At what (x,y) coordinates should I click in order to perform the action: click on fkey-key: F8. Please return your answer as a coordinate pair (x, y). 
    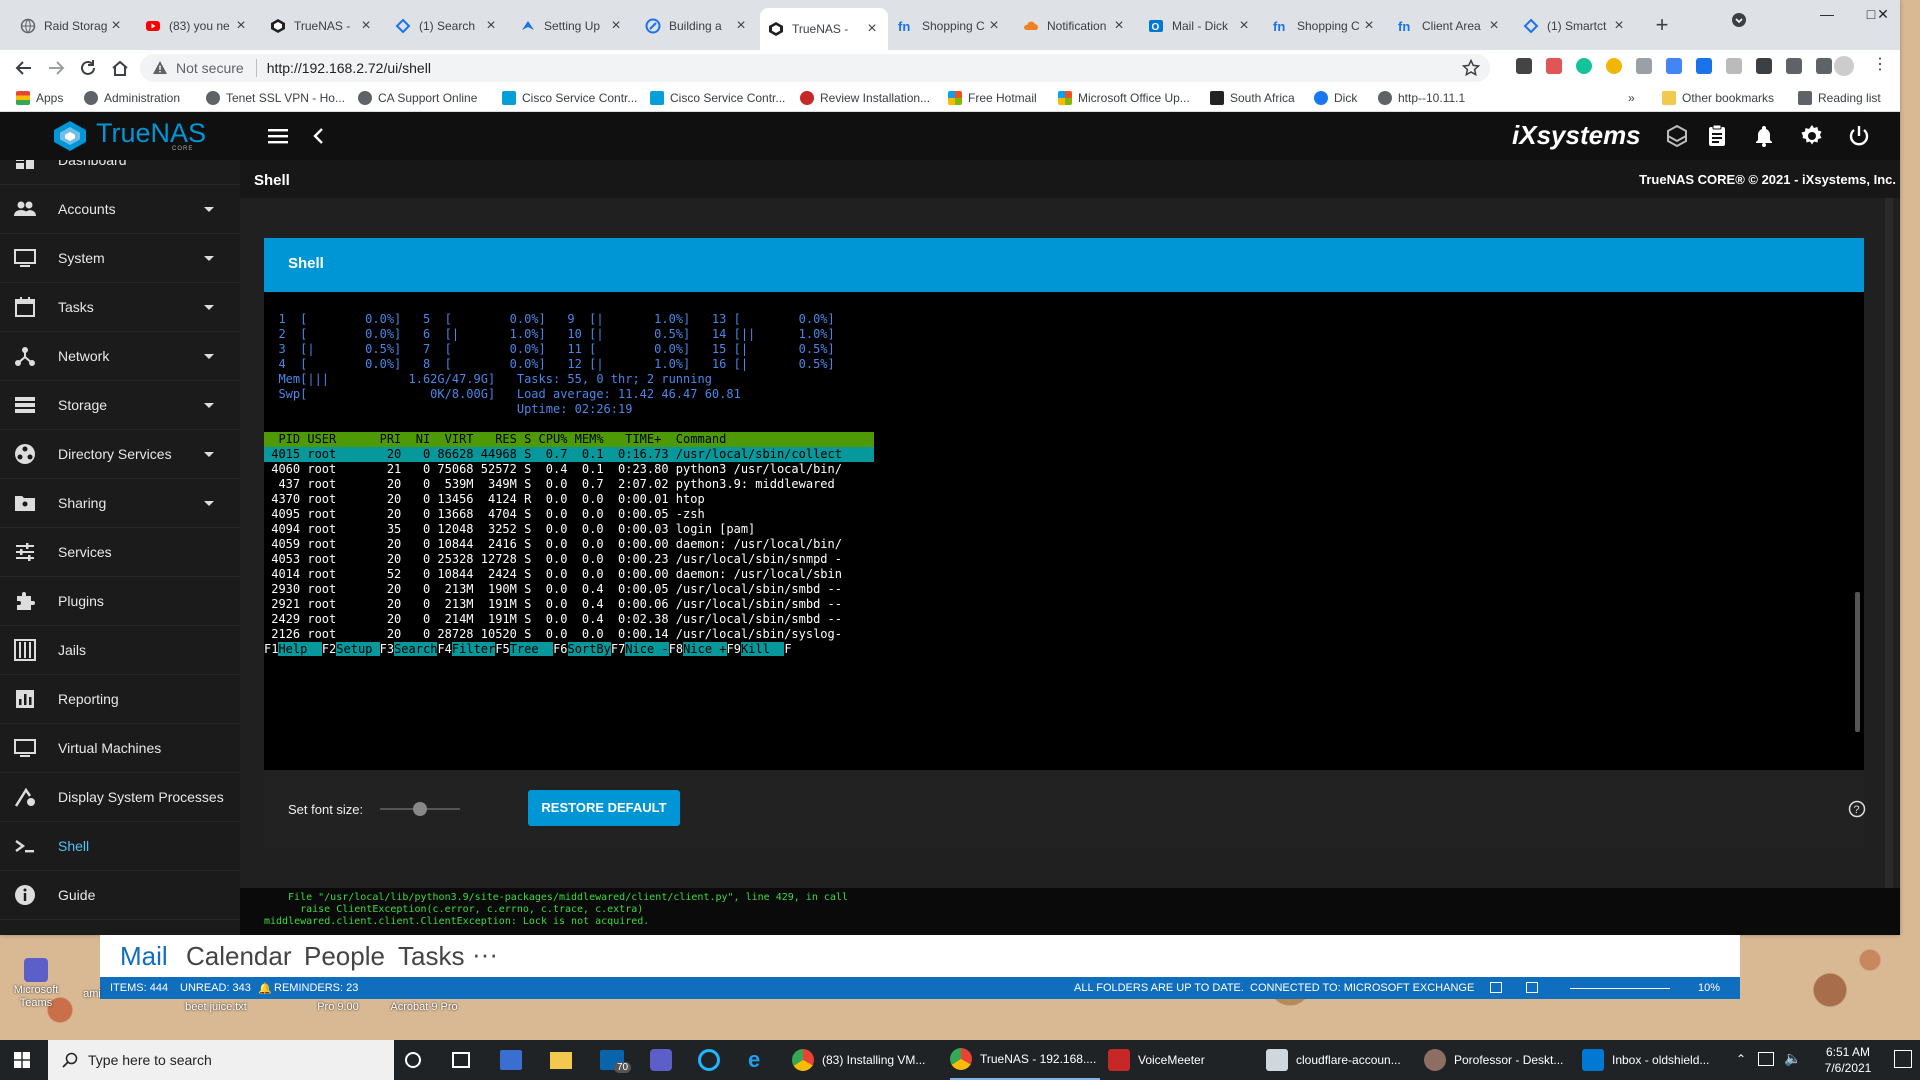
    Looking at the image, I should click on (676, 649).